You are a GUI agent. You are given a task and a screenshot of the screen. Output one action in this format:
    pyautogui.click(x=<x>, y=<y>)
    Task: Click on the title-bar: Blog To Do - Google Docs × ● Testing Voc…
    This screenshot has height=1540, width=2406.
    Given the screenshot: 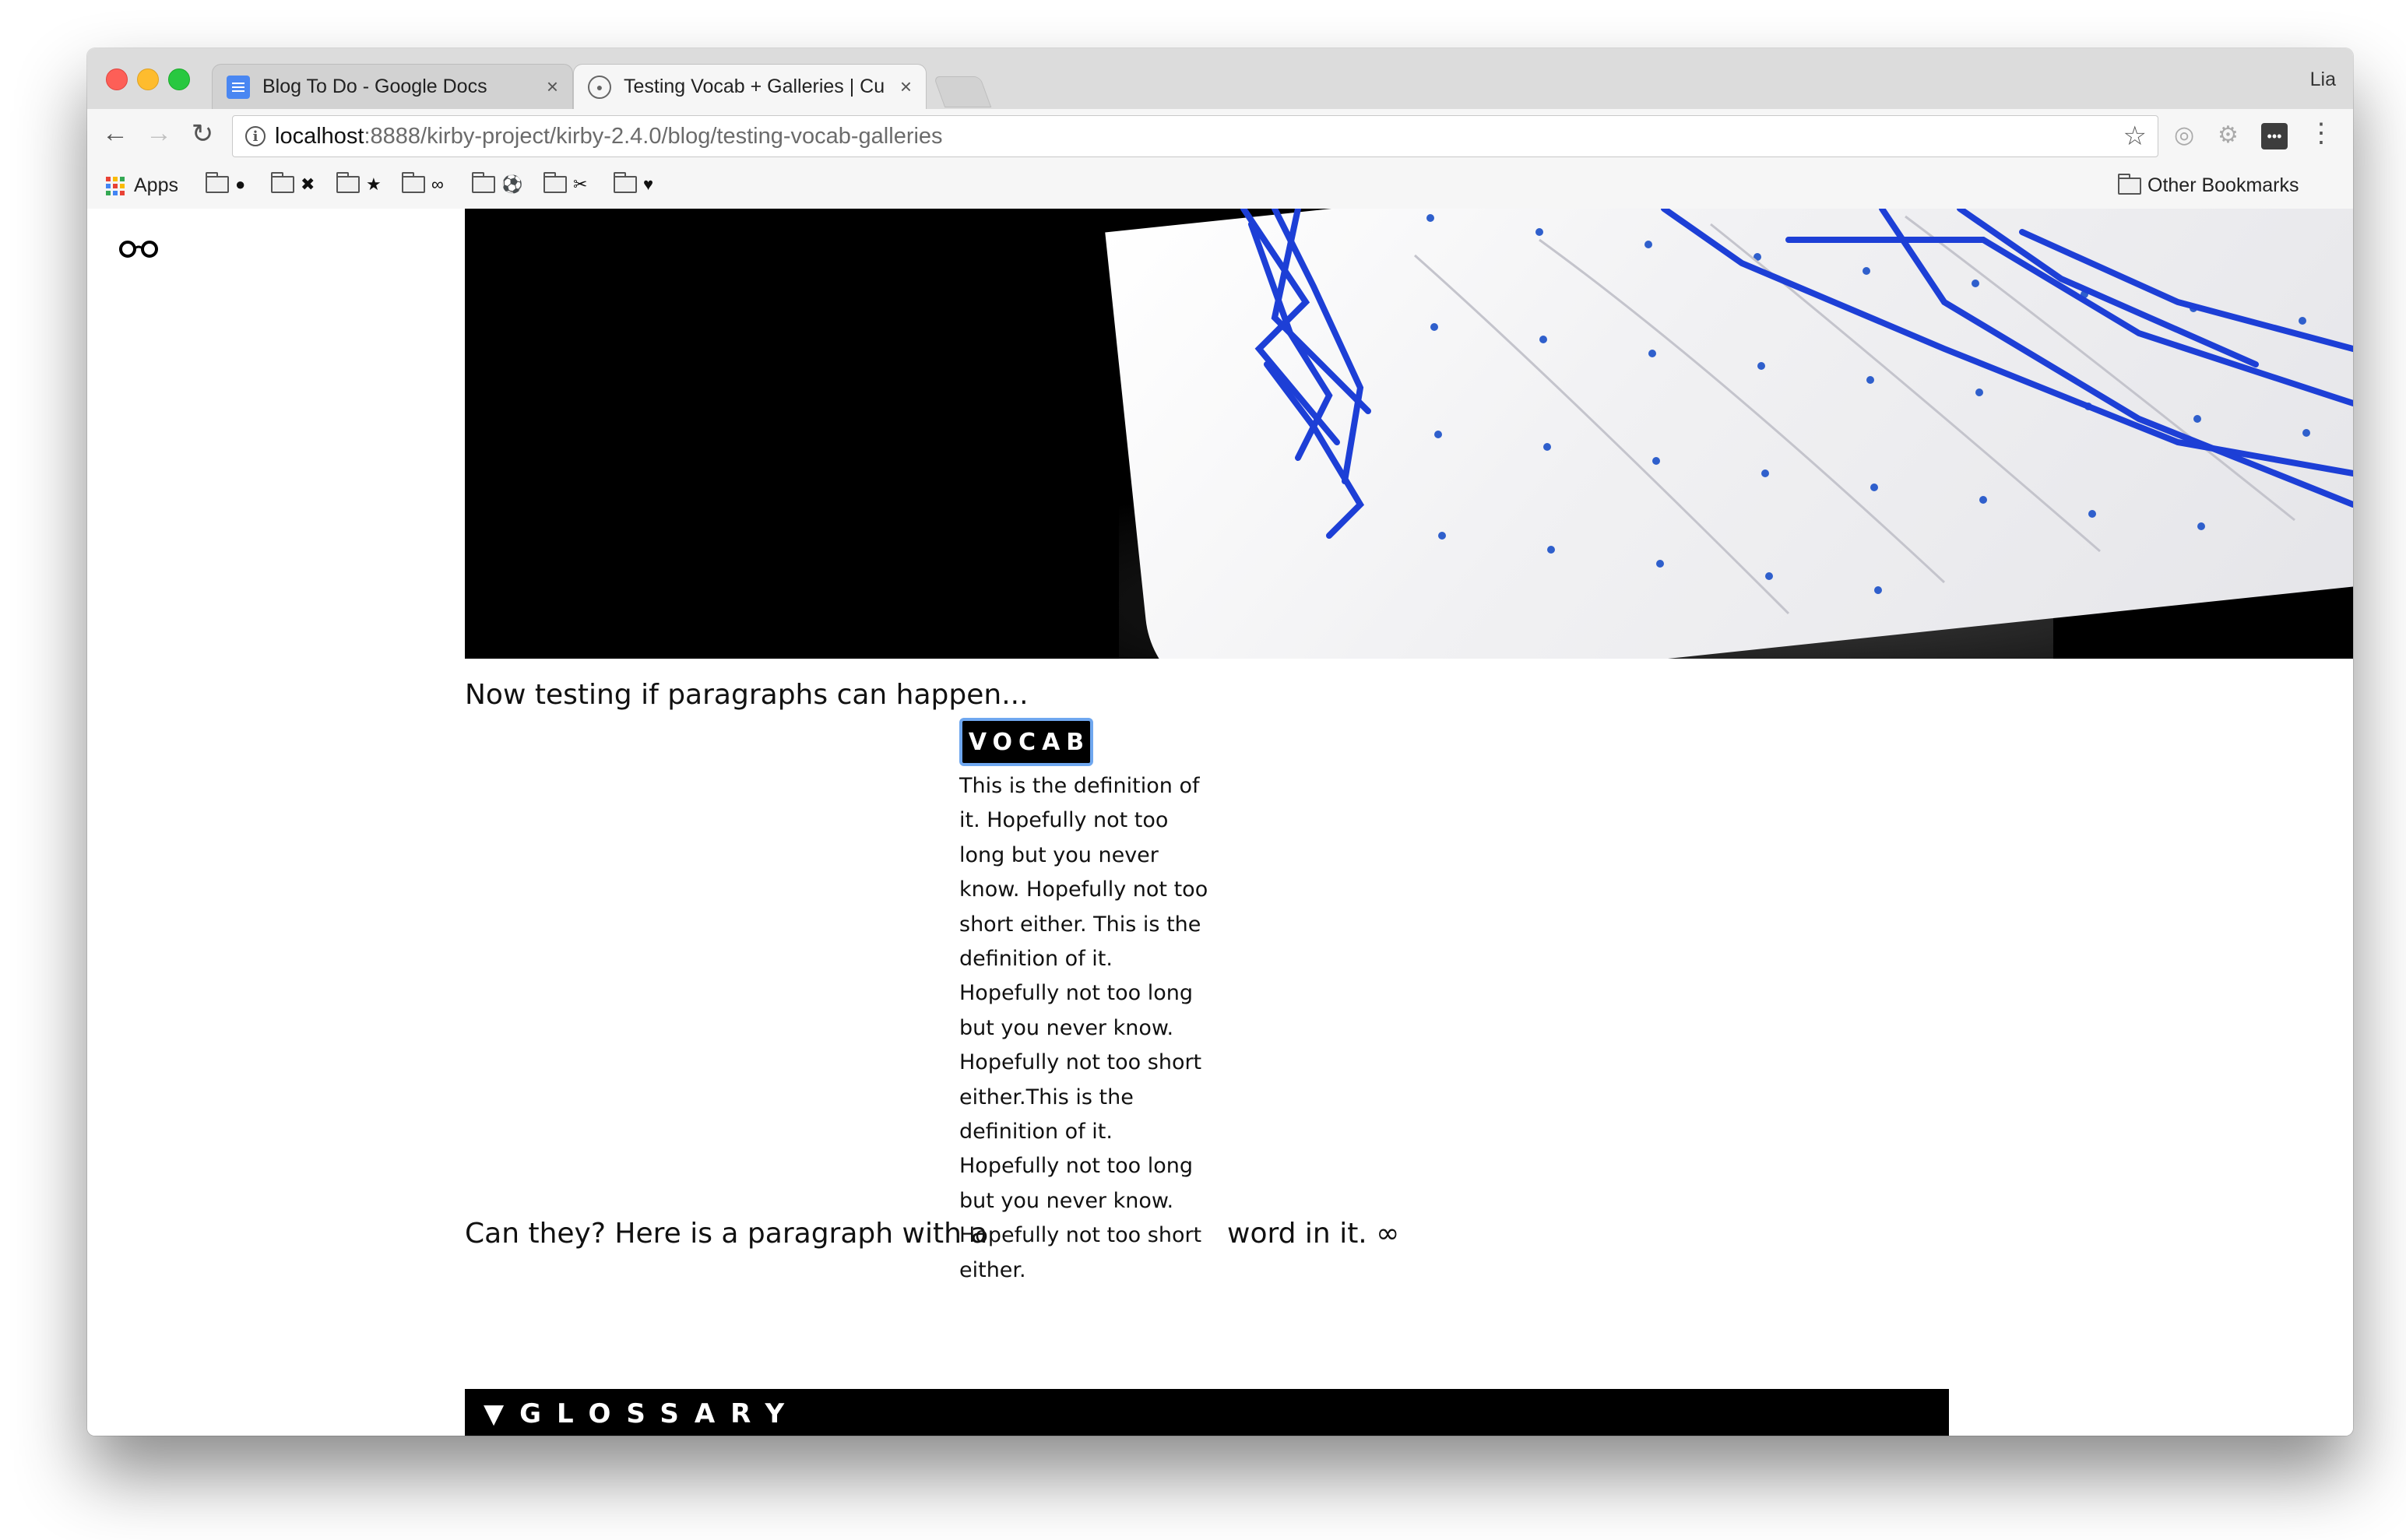 What is the action you would take?
    pyautogui.click(x=1220, y=79)
    